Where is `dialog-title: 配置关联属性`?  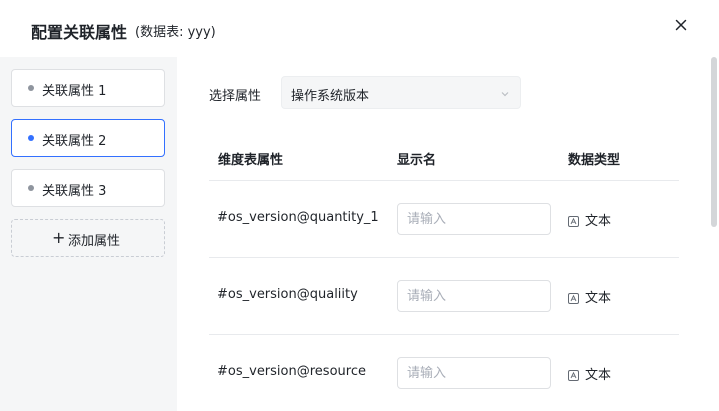 dialog-title: 配置关联属性 is located at coordinates (79, 32).